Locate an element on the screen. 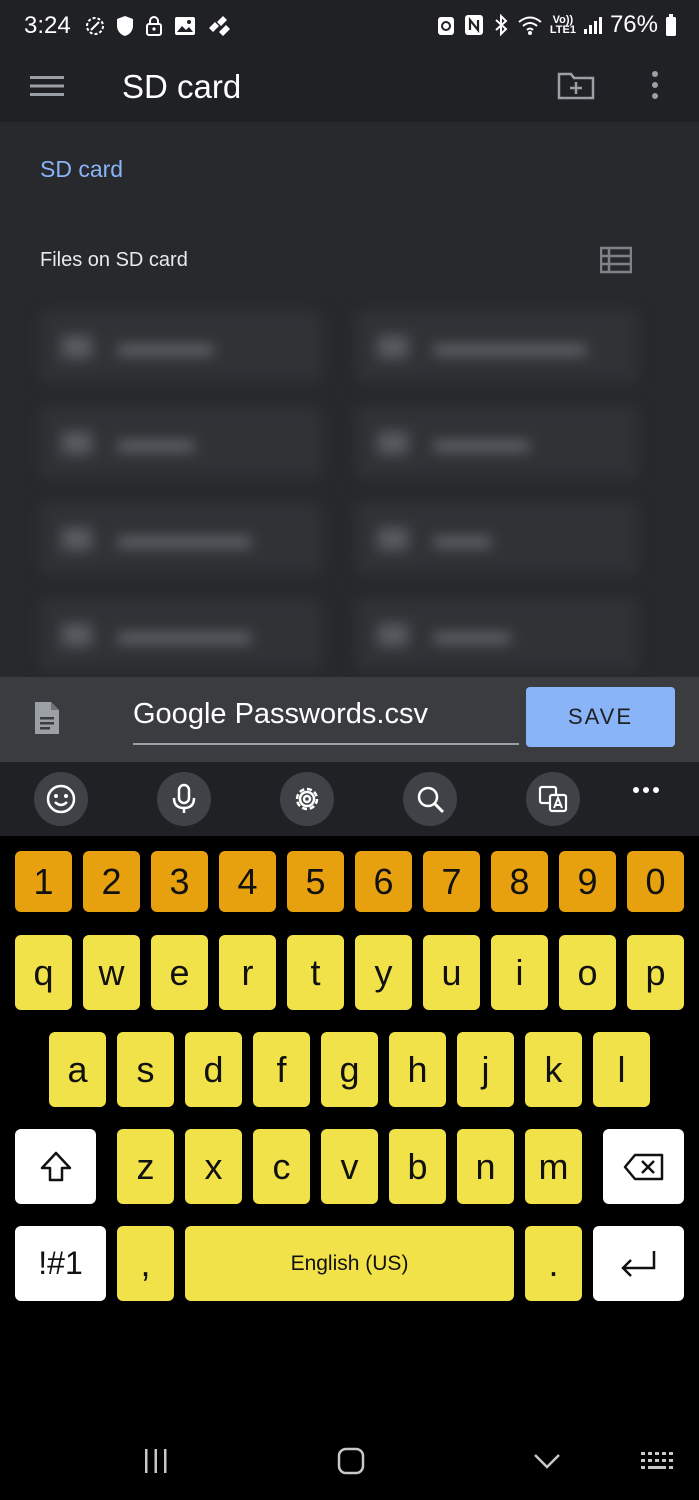  enter-icon is located at coordinates (637, 1263).